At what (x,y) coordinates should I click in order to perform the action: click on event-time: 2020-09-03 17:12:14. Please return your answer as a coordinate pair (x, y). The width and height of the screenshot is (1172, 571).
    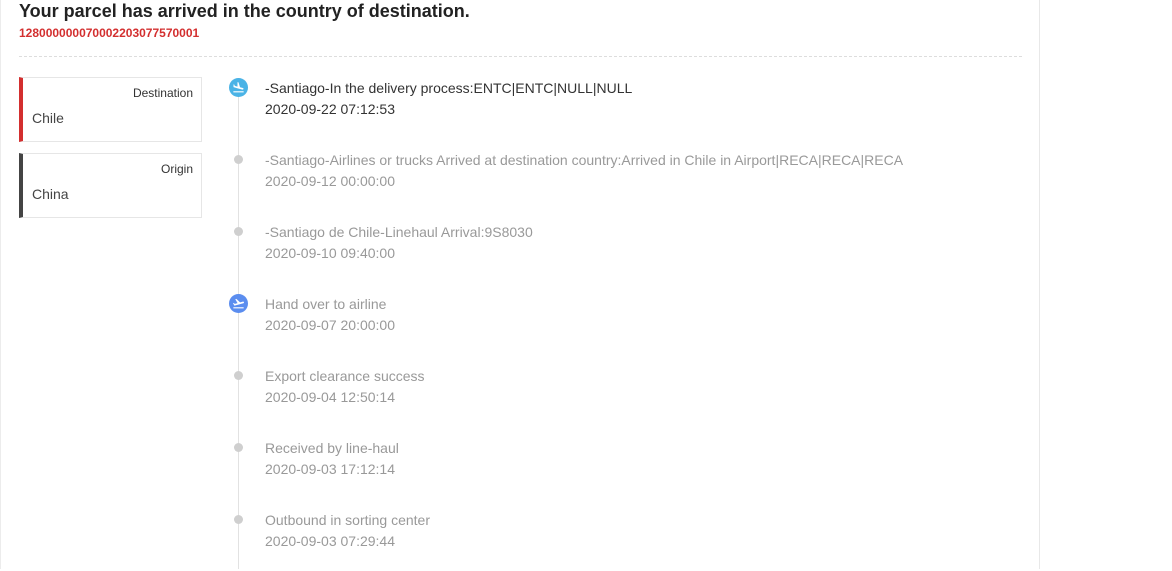
    Looking at the image, I should click on (330, 469).